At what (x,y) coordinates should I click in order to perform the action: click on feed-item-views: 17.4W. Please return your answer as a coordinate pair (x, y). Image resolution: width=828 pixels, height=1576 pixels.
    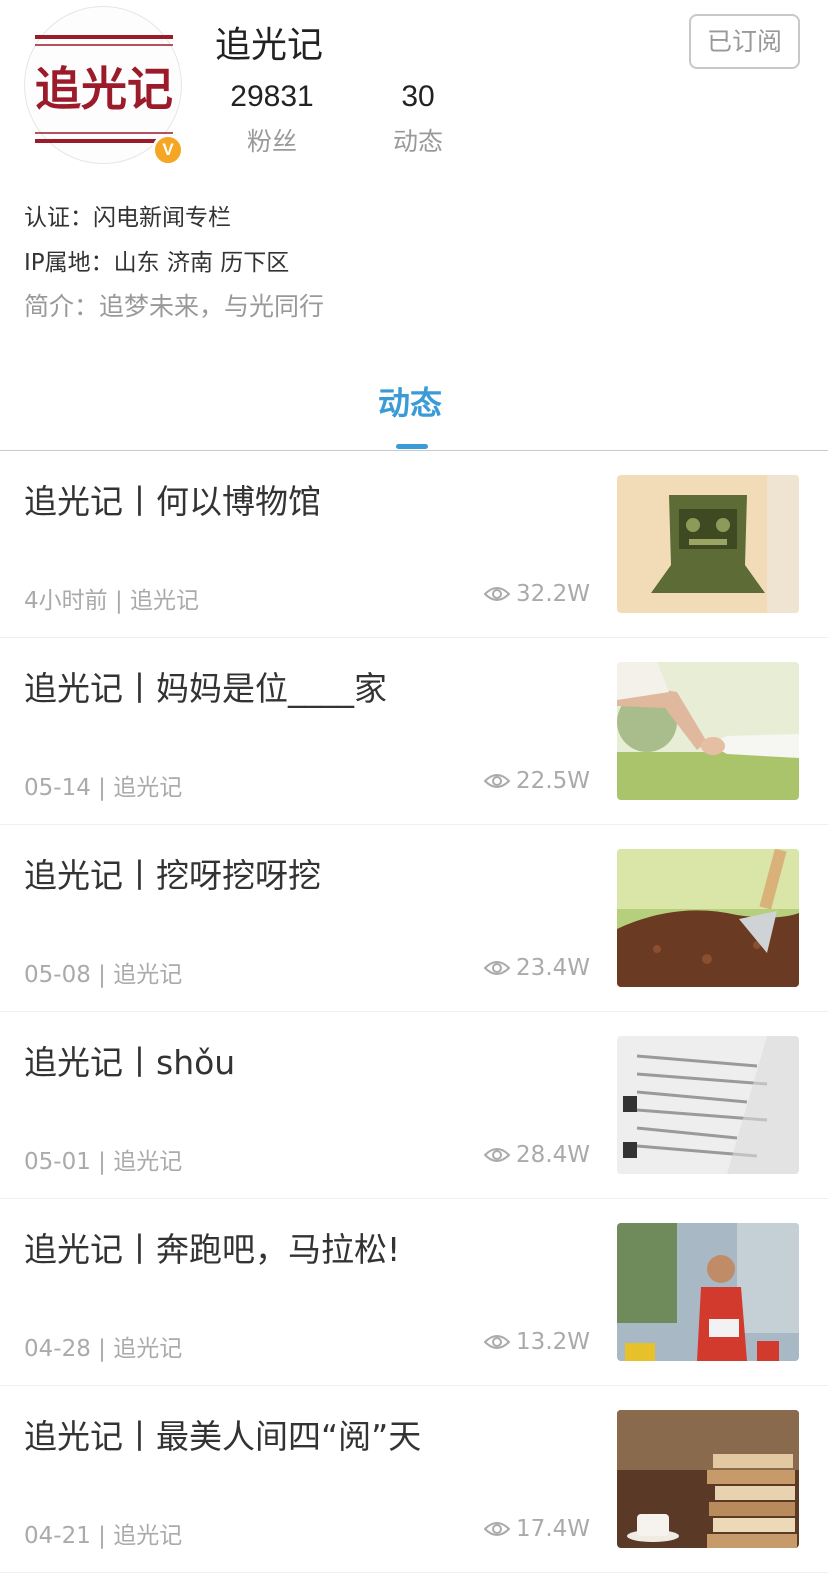
    Looking at the image, I should click on (537, 1529).